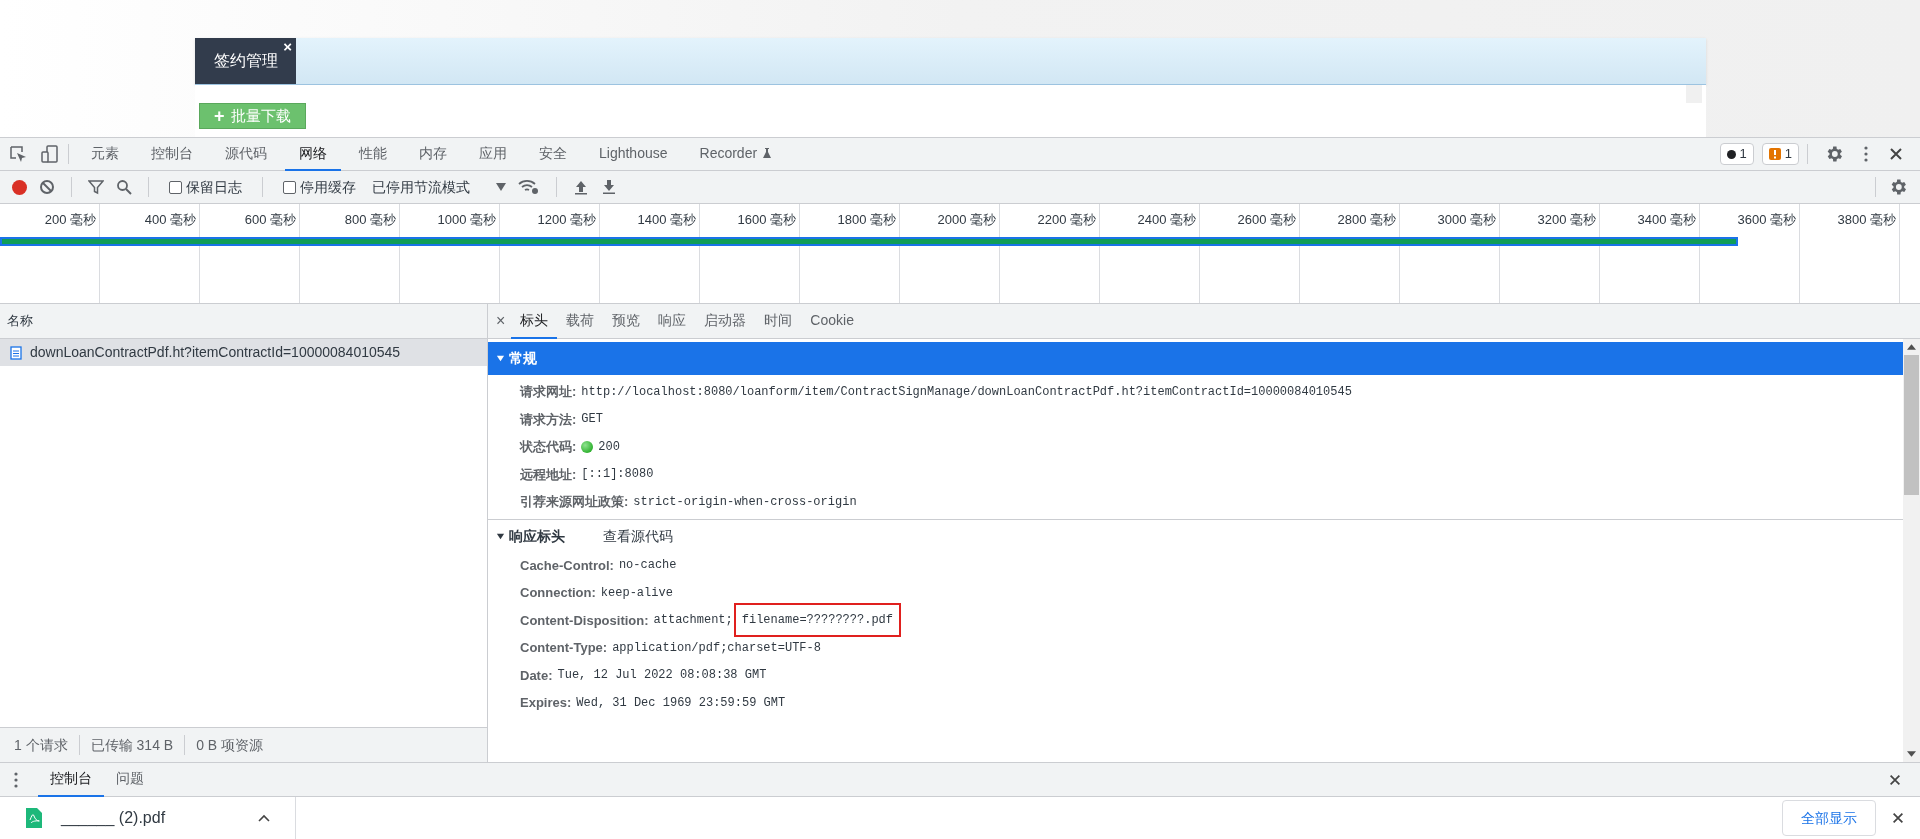 The height and width of the screenshot is (839, 1920). What do you see at coordinates (566, 219) in the screenshot?
I see `timeline-tick-label: 1200 毫秒` at bounding box center [566, 219].